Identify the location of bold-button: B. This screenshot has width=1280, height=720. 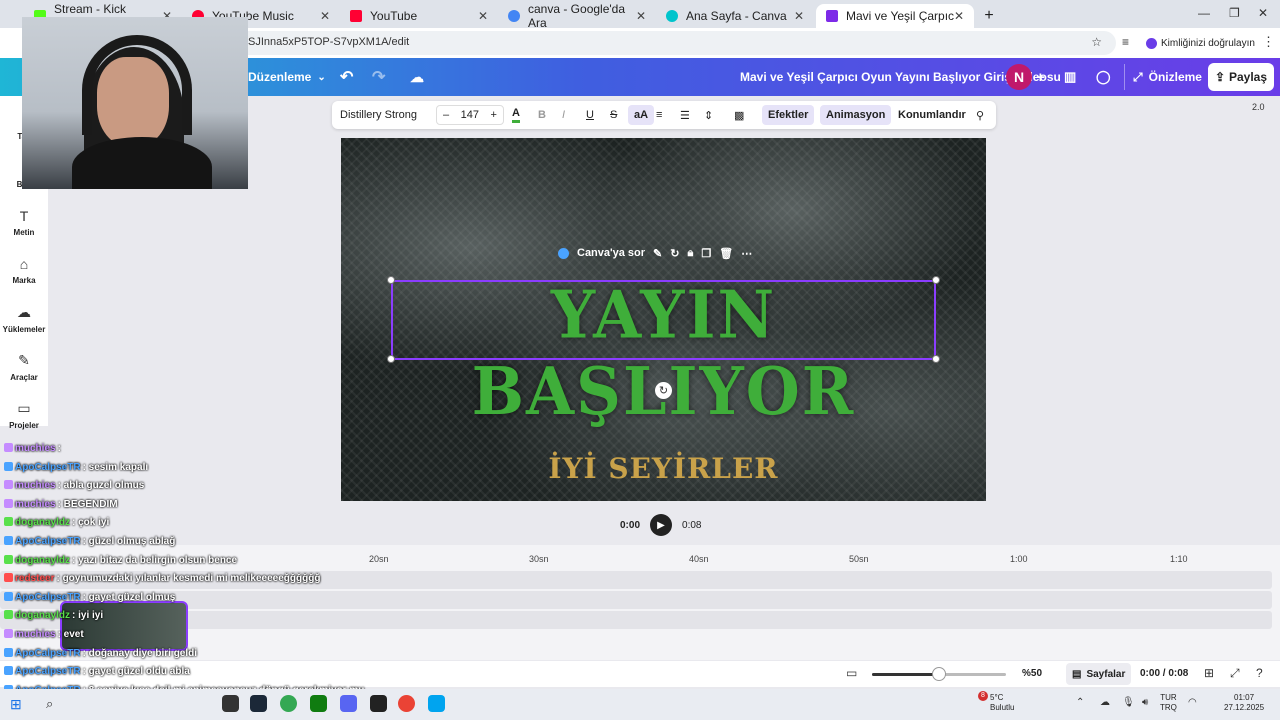
(542, 115).